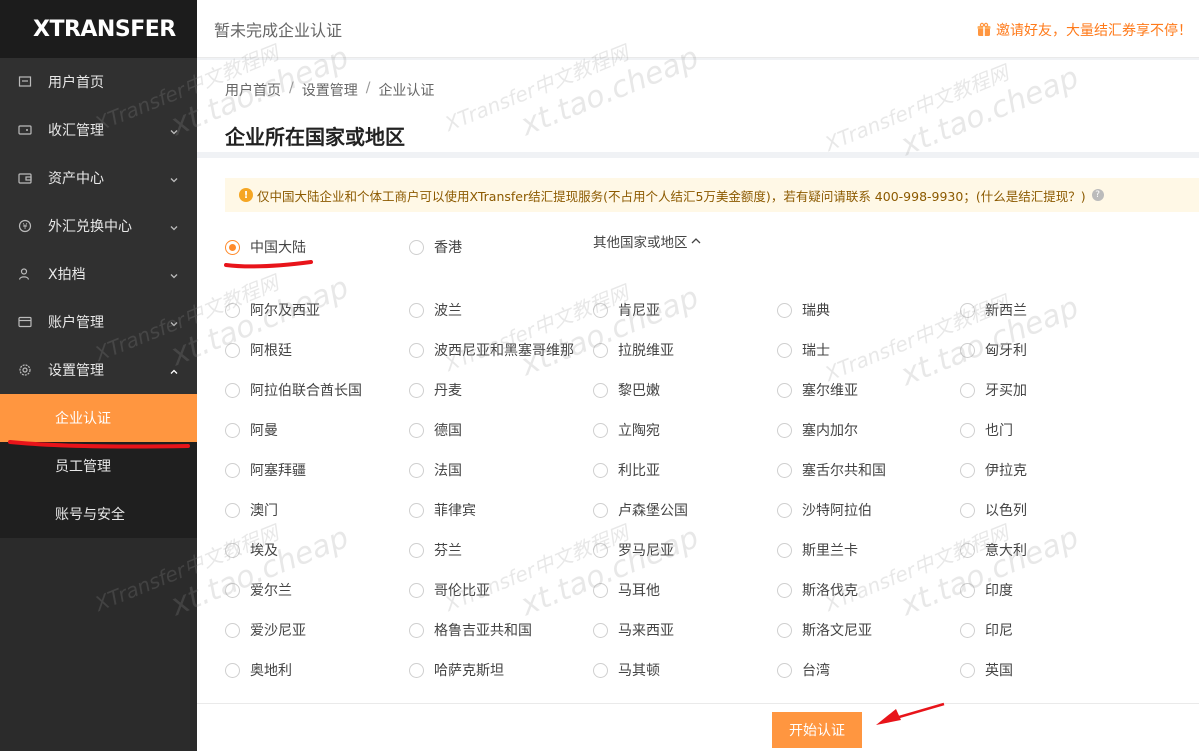  Describe the element at coordinates (1006, 351) in the screenshot. I see `country-label: 匈牙利` at that location.